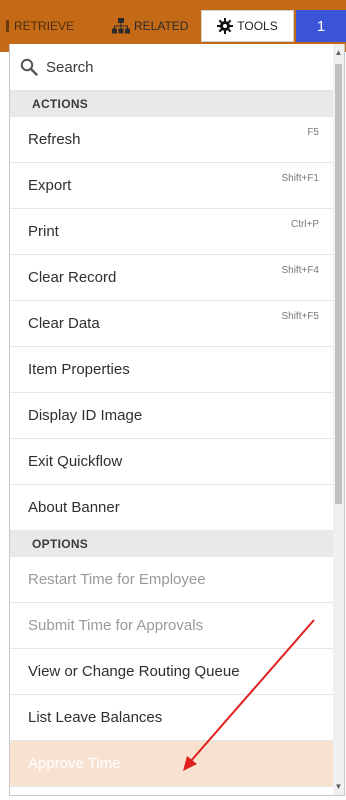 The image size is (346, 800). I want to click on menu-item-label: Export, so click(50, 185).